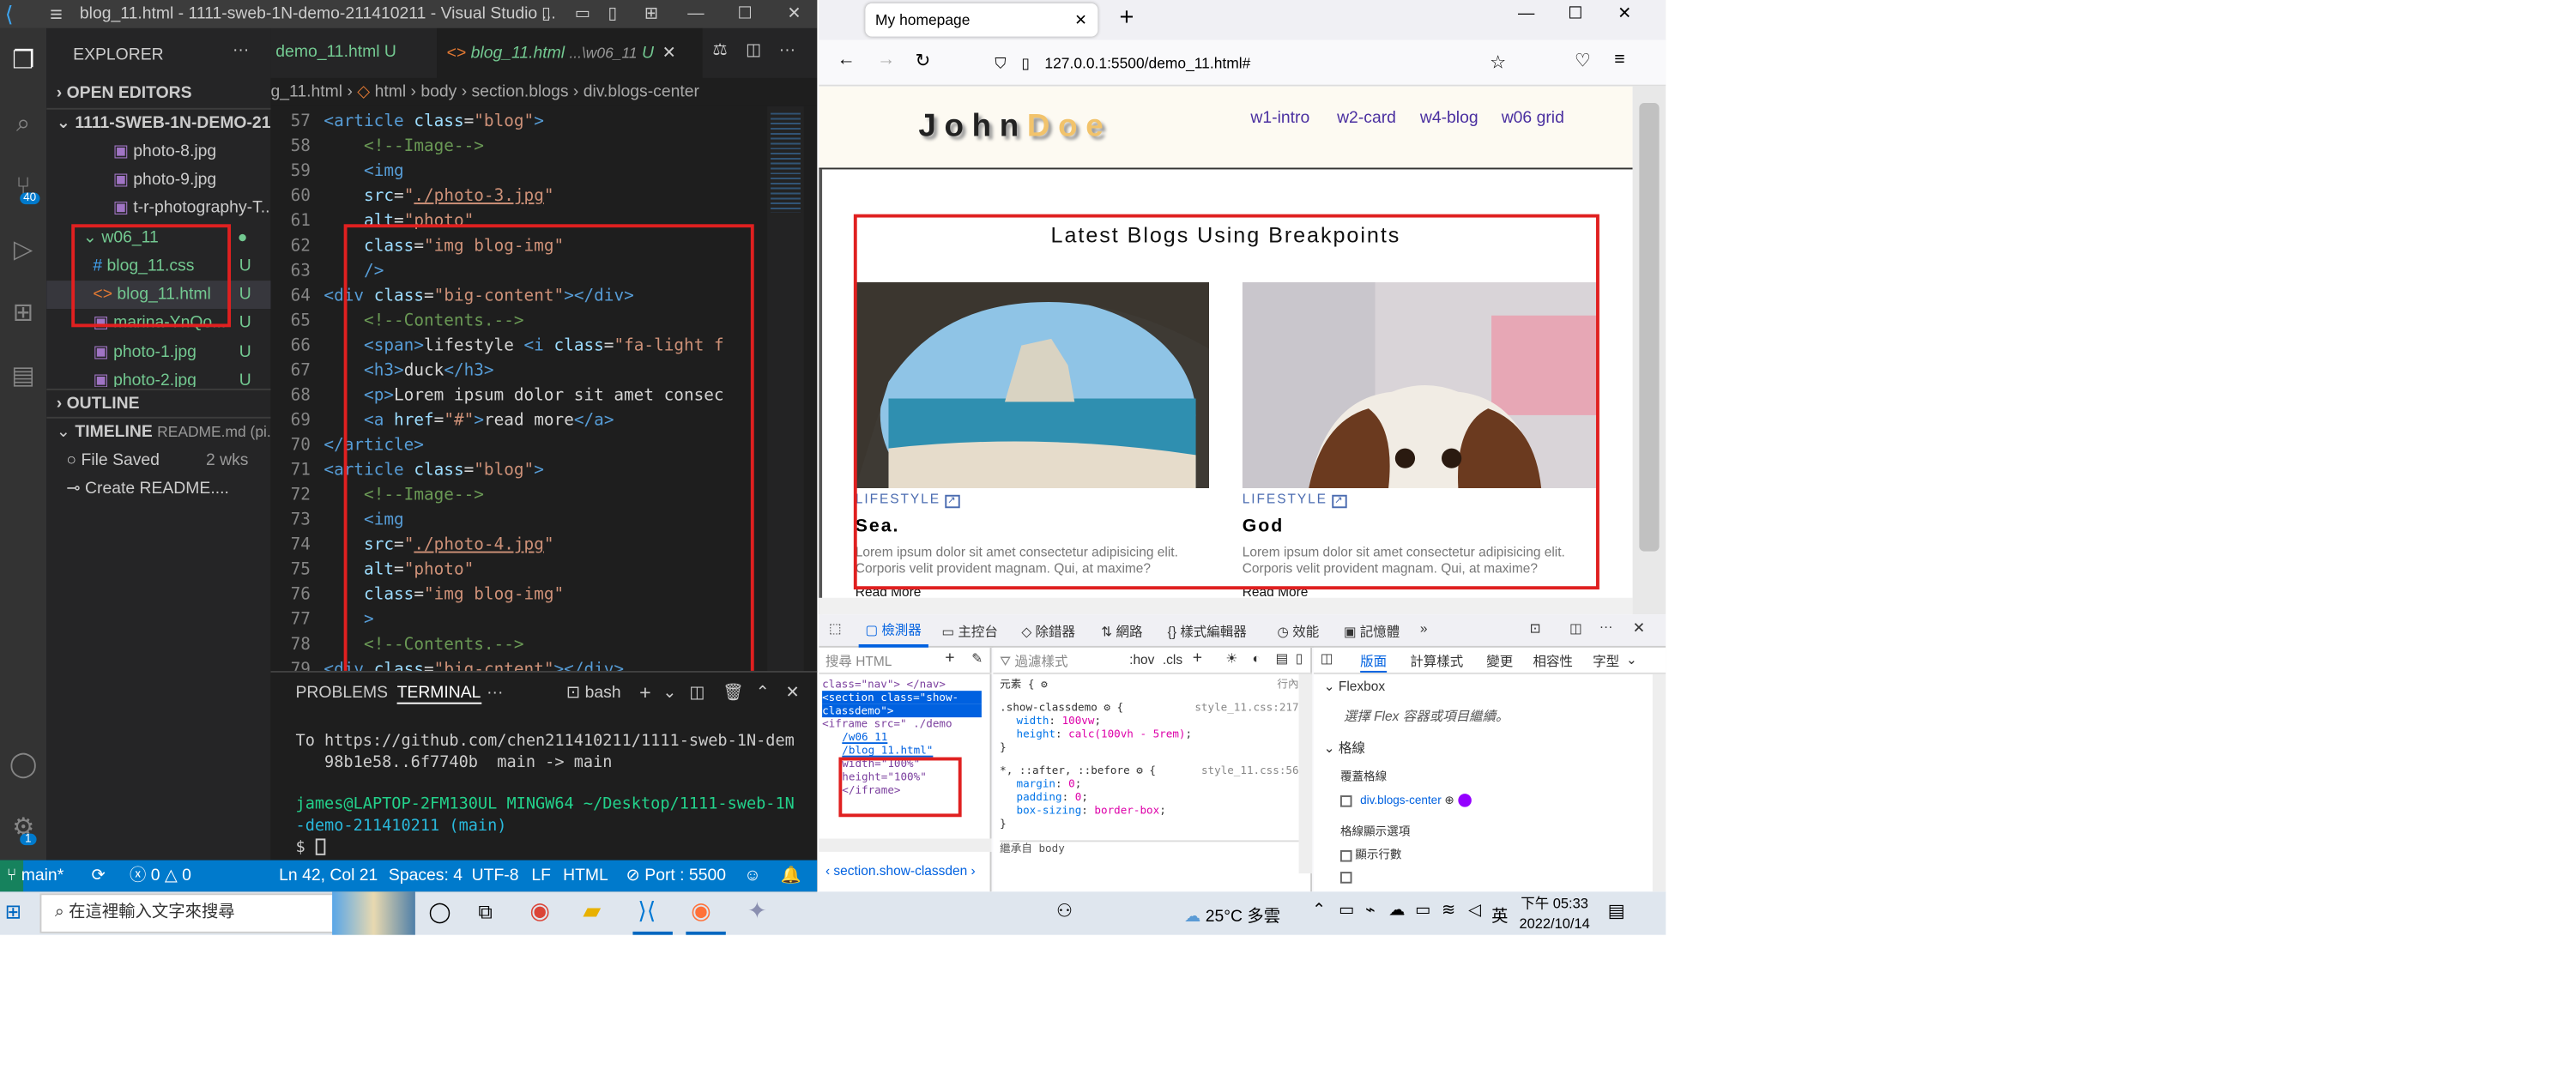  I want to click on more-actions-icon: ···, so click(241, 50).